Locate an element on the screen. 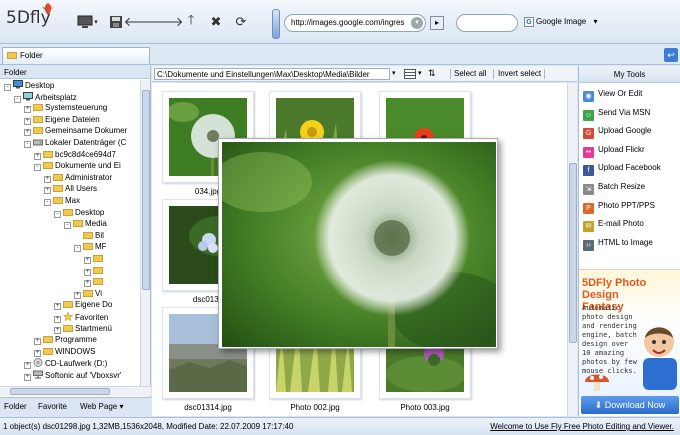  tab-left-folder: Folder is located at coordinates (15, 407).